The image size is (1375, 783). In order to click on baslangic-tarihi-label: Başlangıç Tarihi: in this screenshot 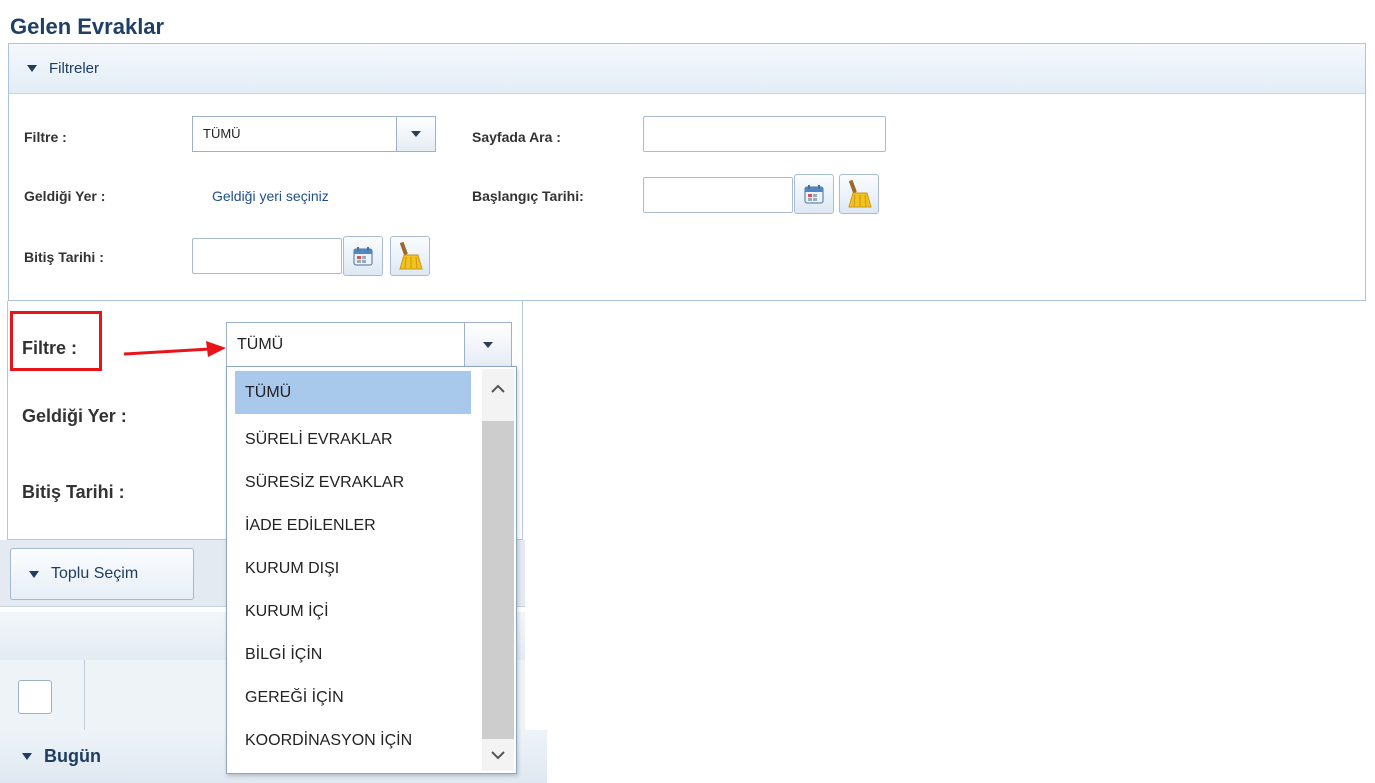, I will do `click(528, 196)`.